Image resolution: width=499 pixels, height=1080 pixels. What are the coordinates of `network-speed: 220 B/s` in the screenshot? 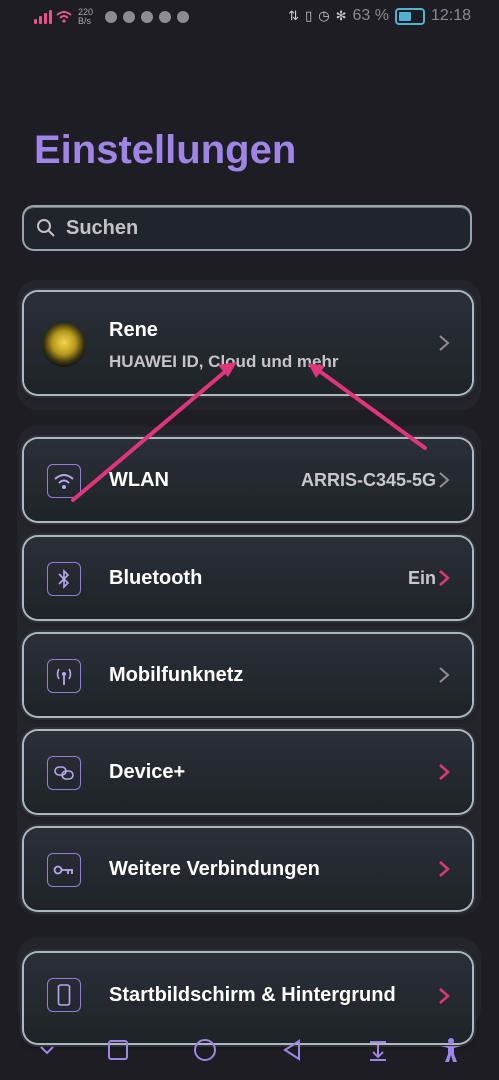 It's located at (86, 16).